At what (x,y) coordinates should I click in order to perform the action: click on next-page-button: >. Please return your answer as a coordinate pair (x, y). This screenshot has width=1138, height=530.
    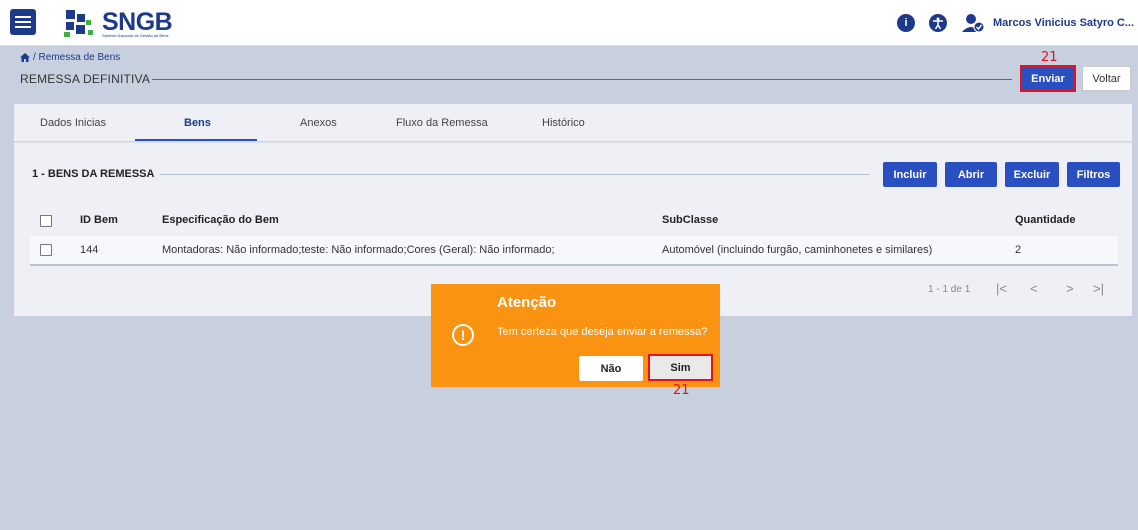
    Looking at the image, I should click on (1070, 288).